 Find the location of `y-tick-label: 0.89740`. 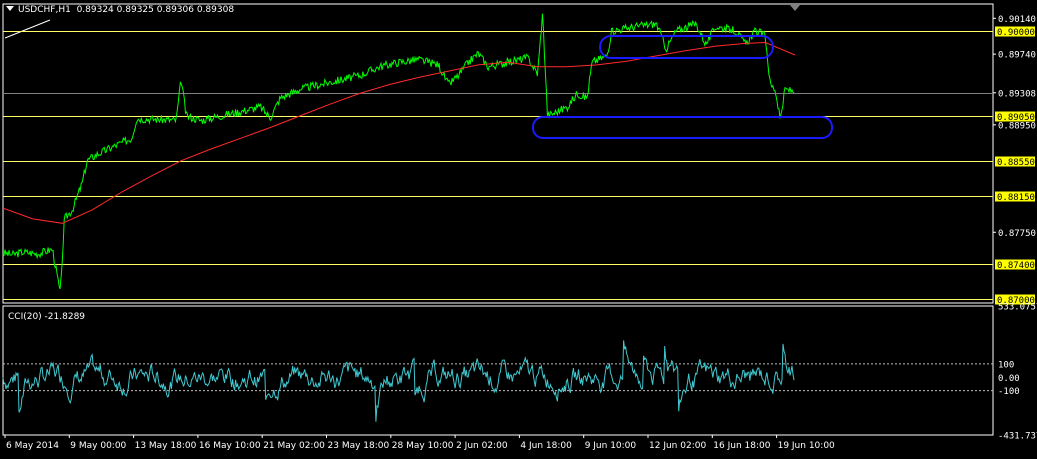

y-tick-label: 0.89740 is located at coordinates (1017, 56).